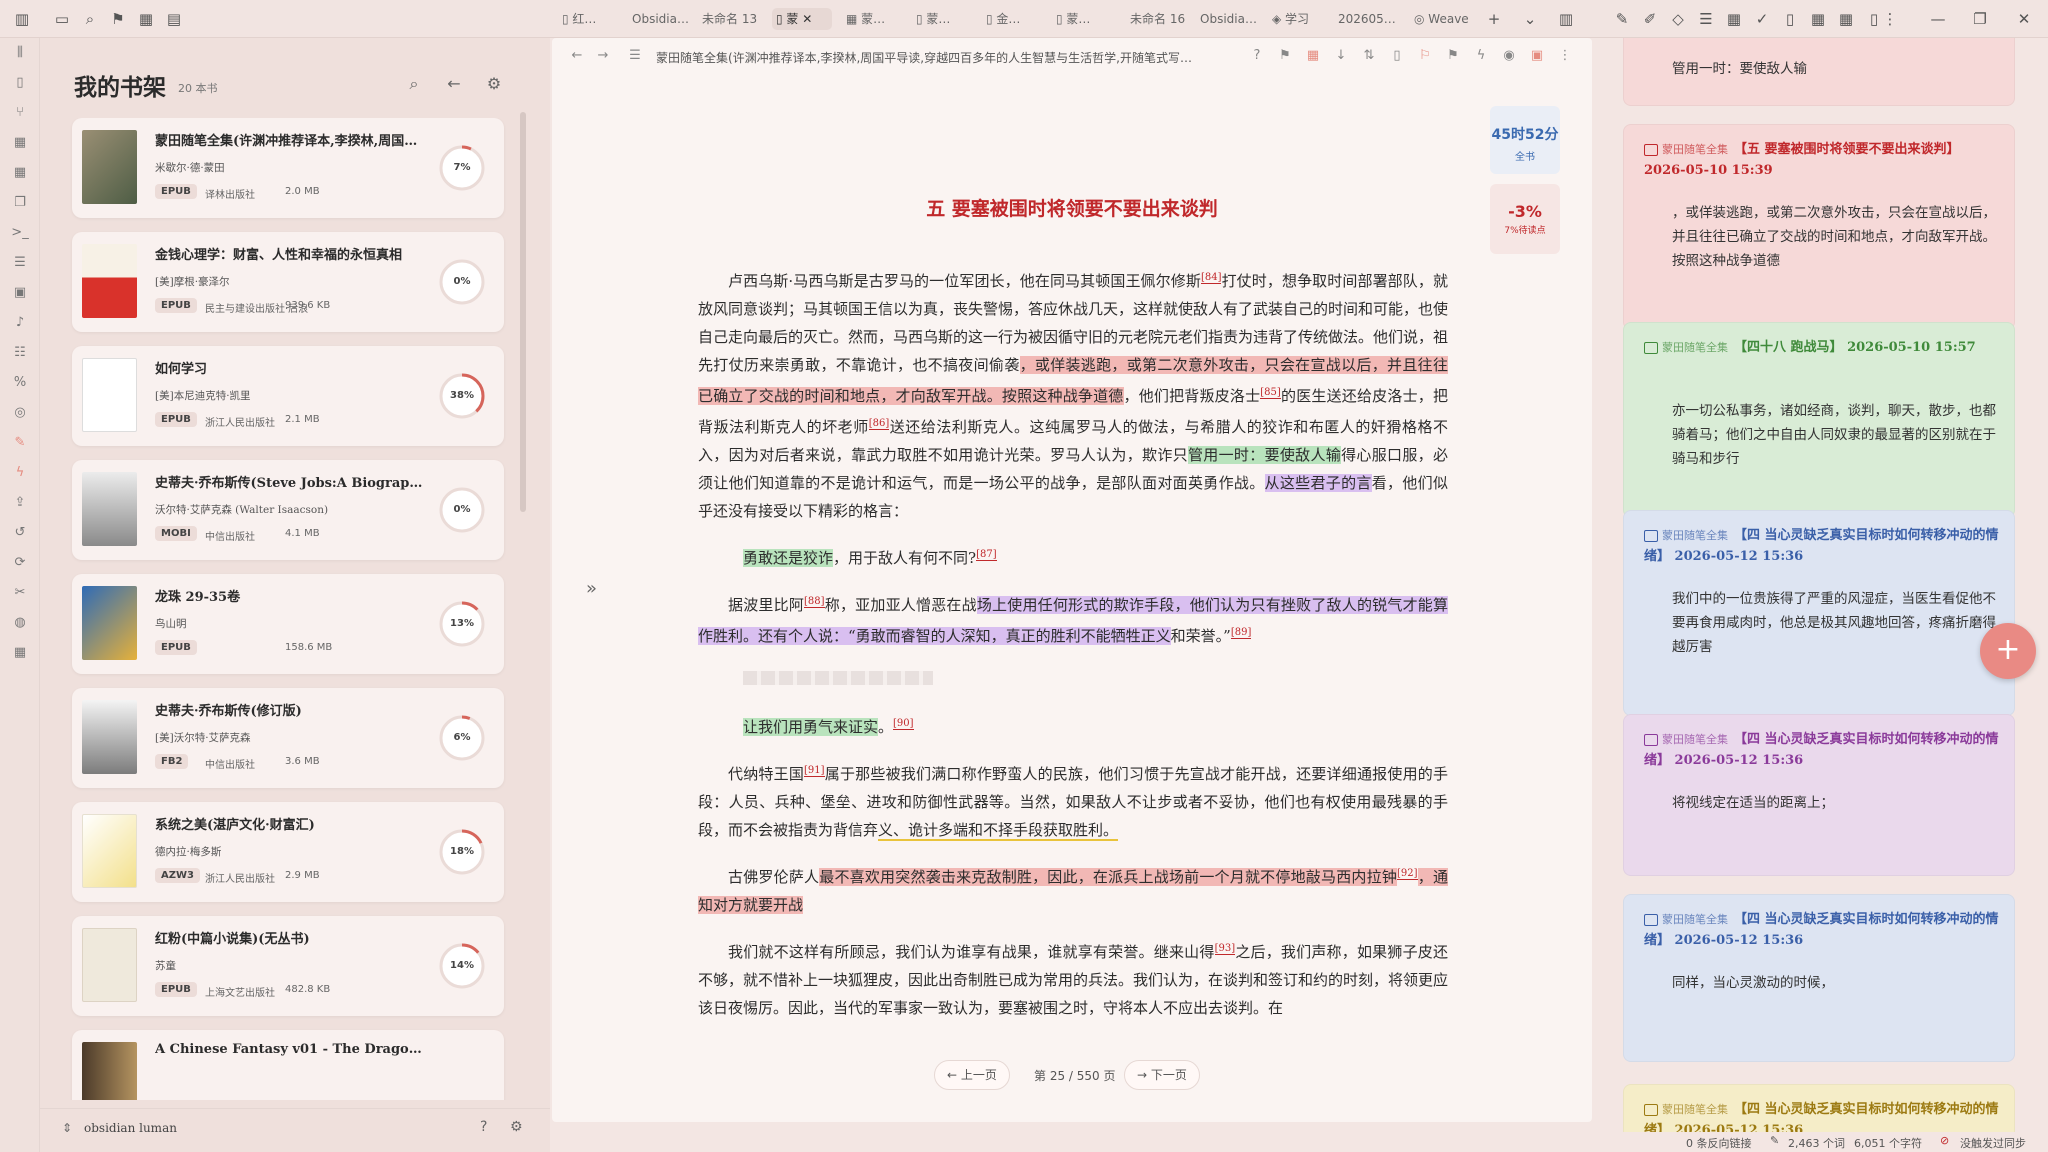 This screenshot has width=2048, height=1152. Describe the element at coordinates (174, 19) in the screenshot. I see `book-icon: ▤` at that location.